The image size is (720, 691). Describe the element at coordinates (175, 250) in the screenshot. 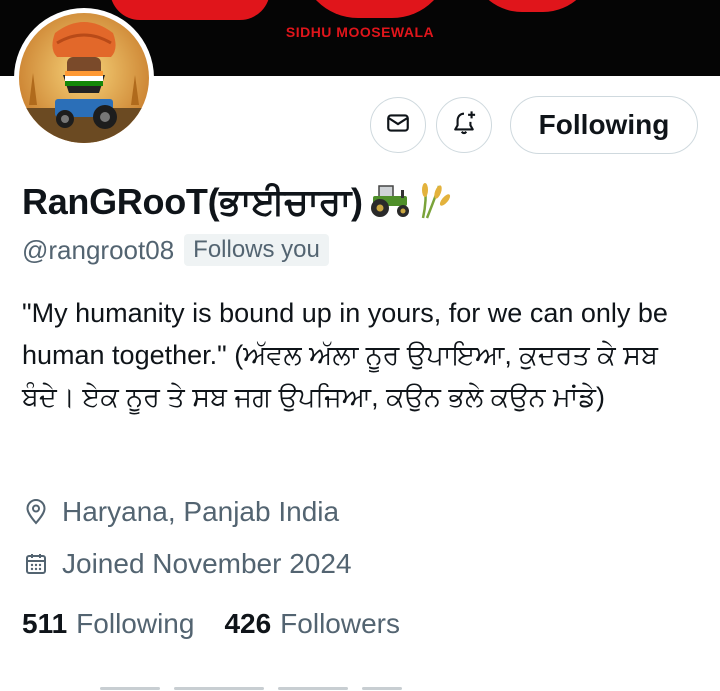

I see `handle-row: @rangroot08 Follows you` at that location.